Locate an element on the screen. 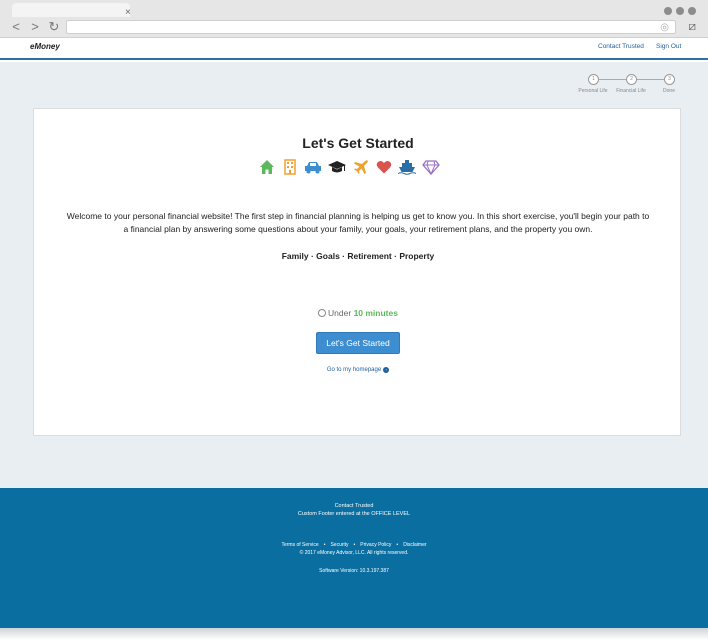 The image size is (708, 640). duration-estimate: Under 10 minutes is located at coordinates (358, 313).